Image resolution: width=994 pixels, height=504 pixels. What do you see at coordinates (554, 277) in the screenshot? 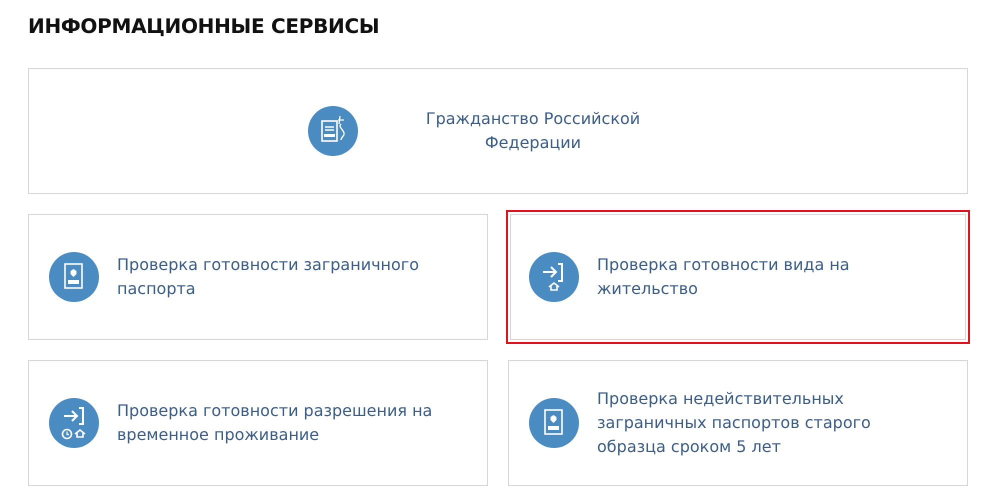
I see `enter-home-icon` at bounding box center [554, 277].